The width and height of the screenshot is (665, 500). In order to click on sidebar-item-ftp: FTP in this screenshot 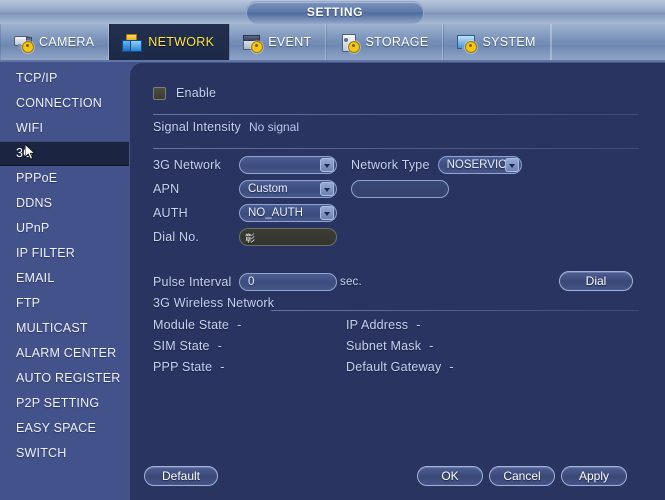, I will do `click(64, 303)`.